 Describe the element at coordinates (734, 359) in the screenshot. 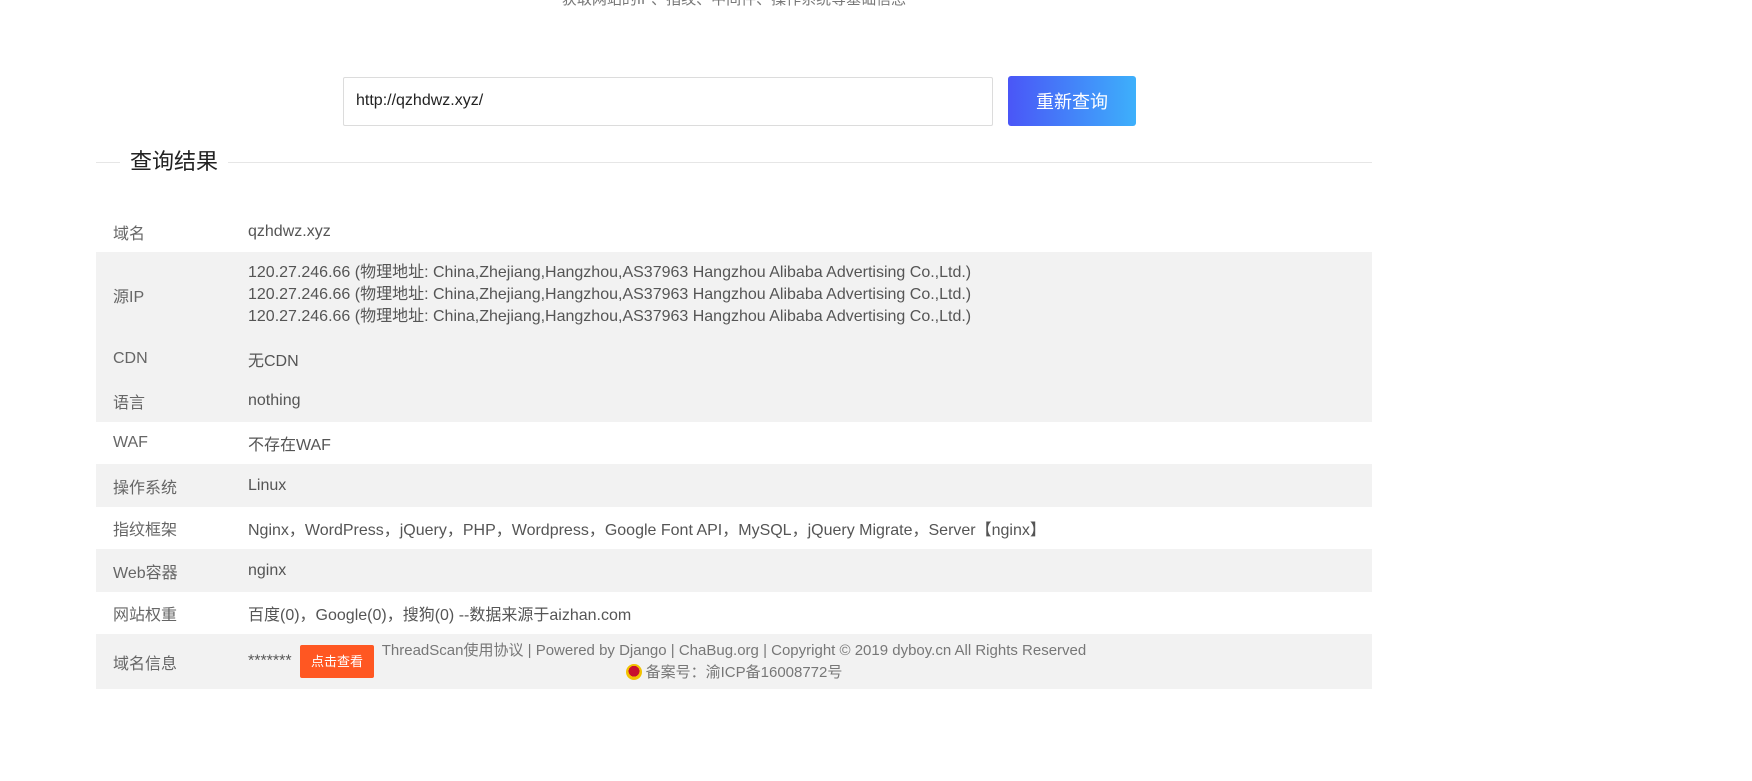

I see `table-row-cdn: CDN 无CDN` at that location.